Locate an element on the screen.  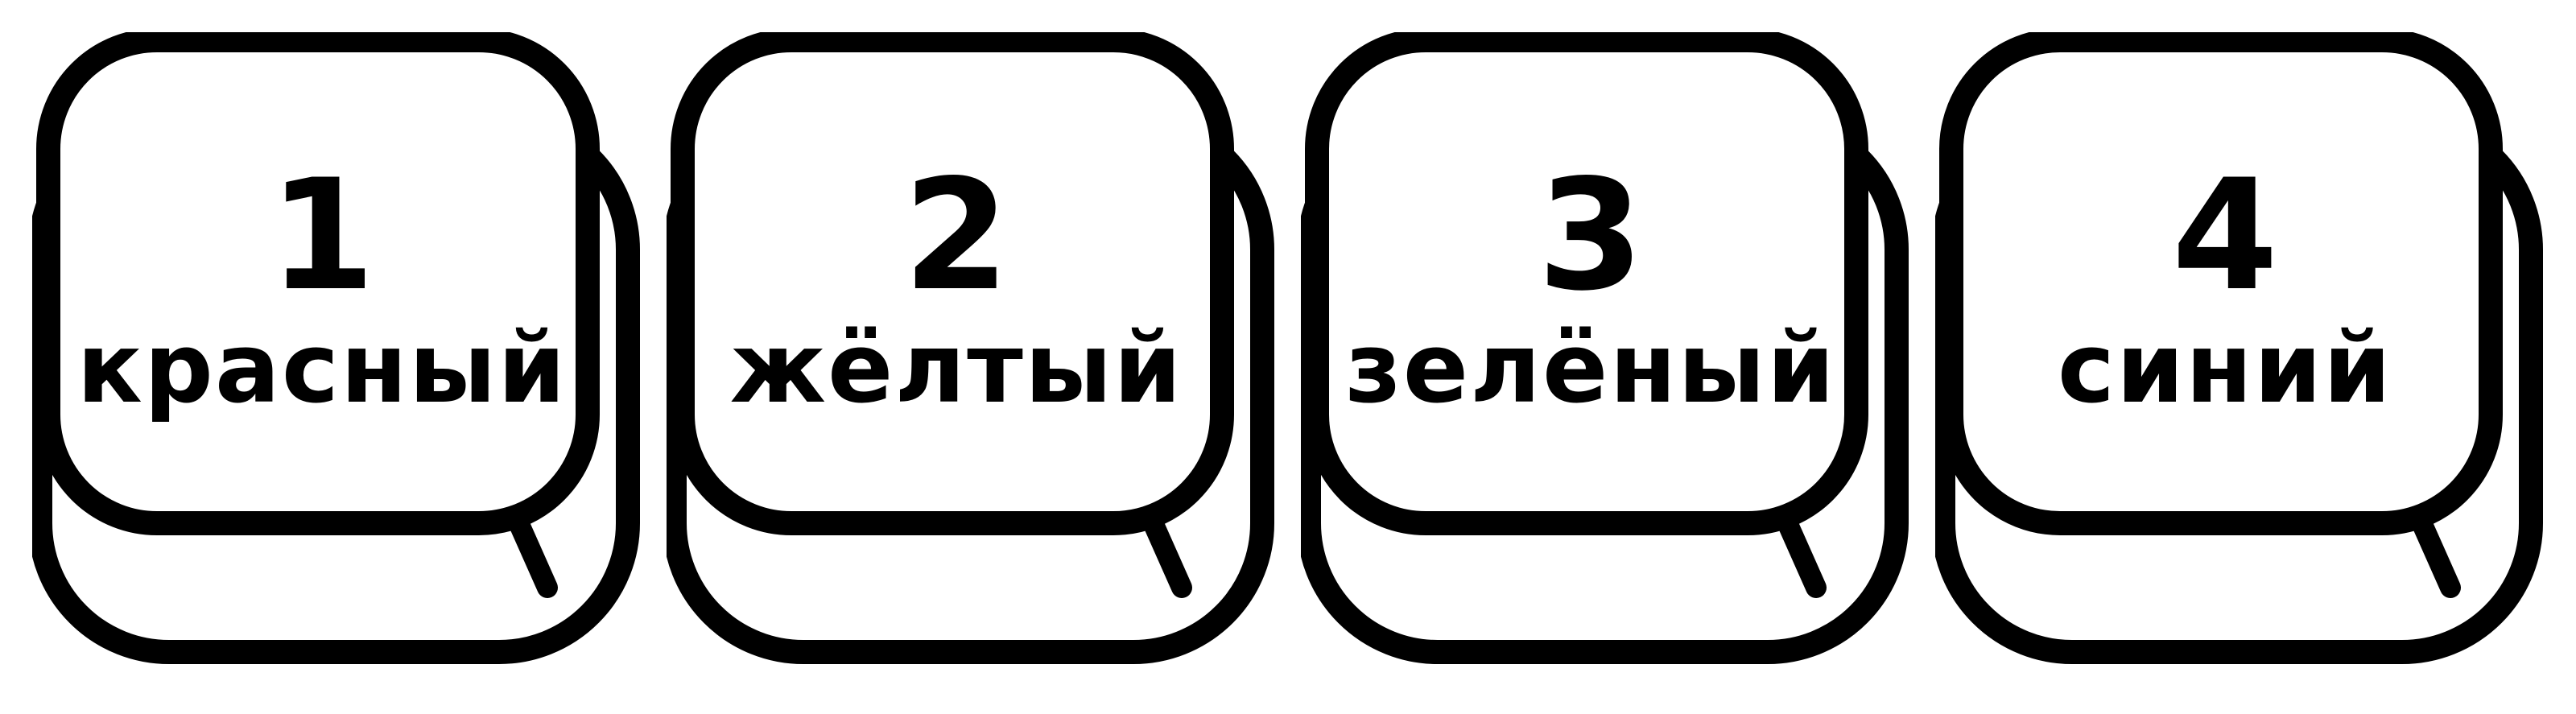
key-face: 2 жёлтый is located at coordinates (956, 290).